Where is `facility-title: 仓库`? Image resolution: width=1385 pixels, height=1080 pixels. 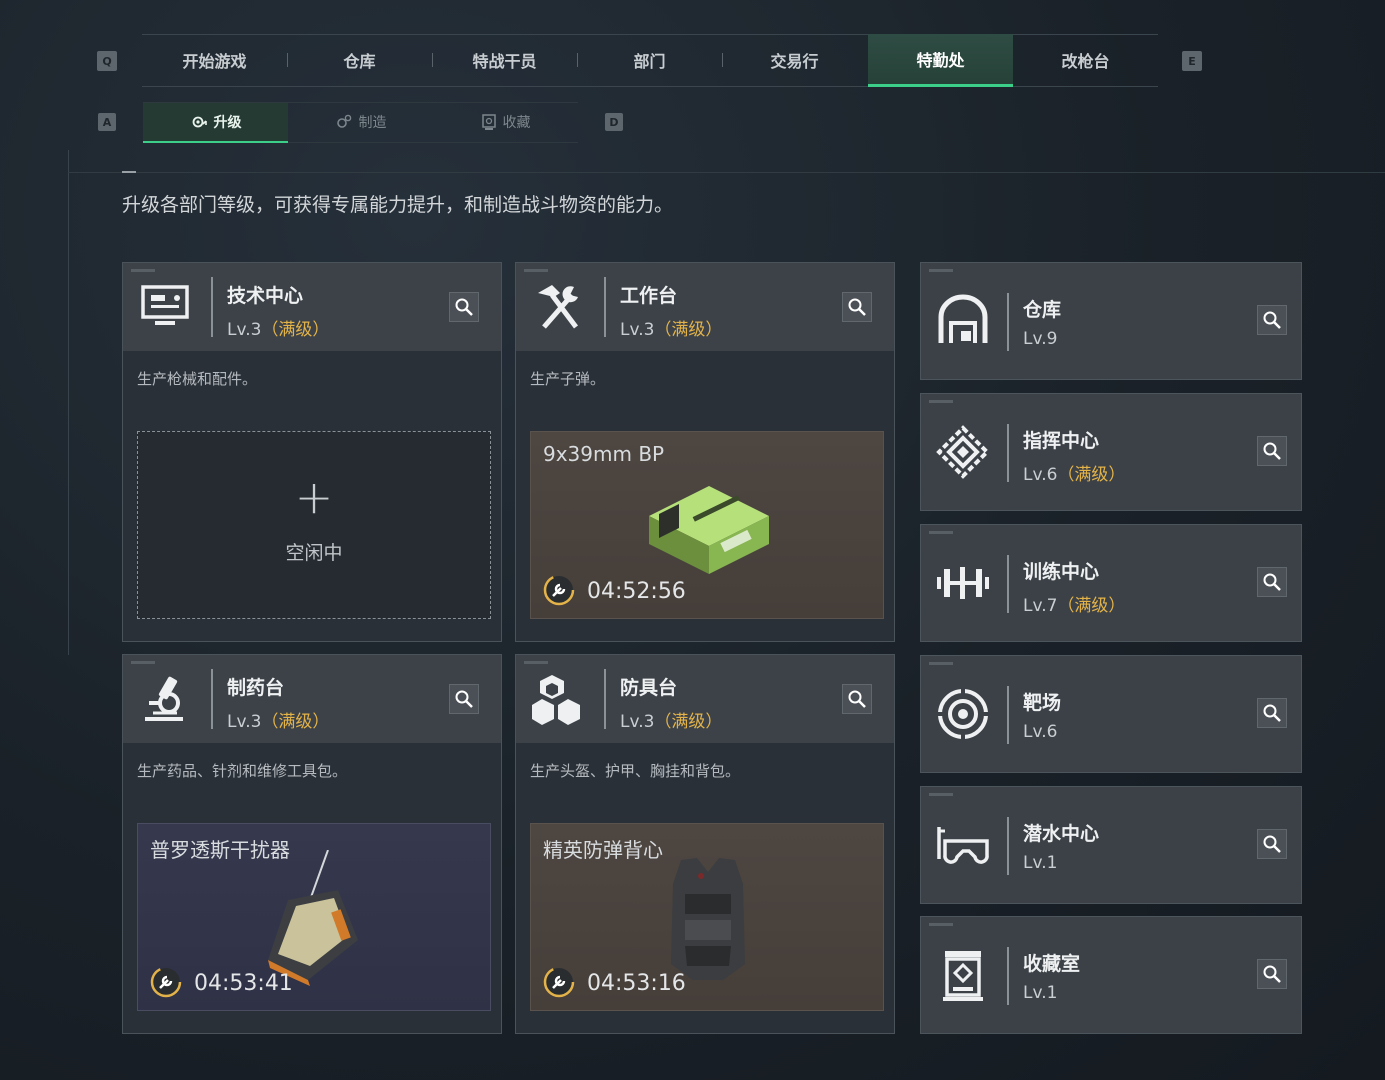 facility-title: 仓库 is located at coordinates (1042, 310).